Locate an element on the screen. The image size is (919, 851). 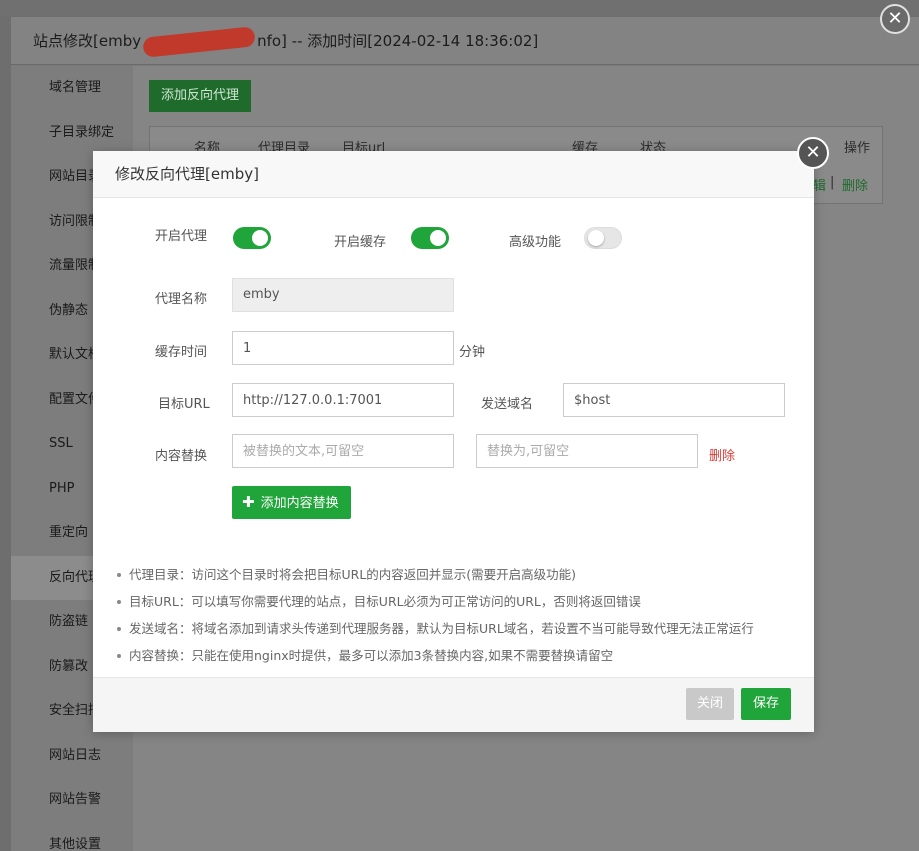
delete-link: 删除 is located at coordinates (855, 184).